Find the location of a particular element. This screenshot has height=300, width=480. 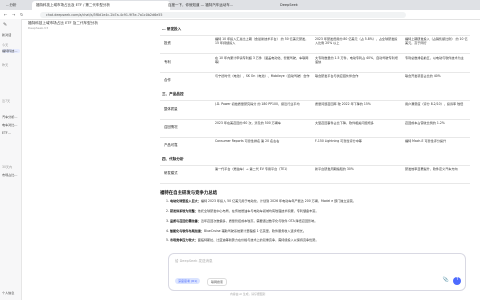

table-cell: 研发效率显著提升，软件定义汽车方向 is located at coordinates (431, 169).